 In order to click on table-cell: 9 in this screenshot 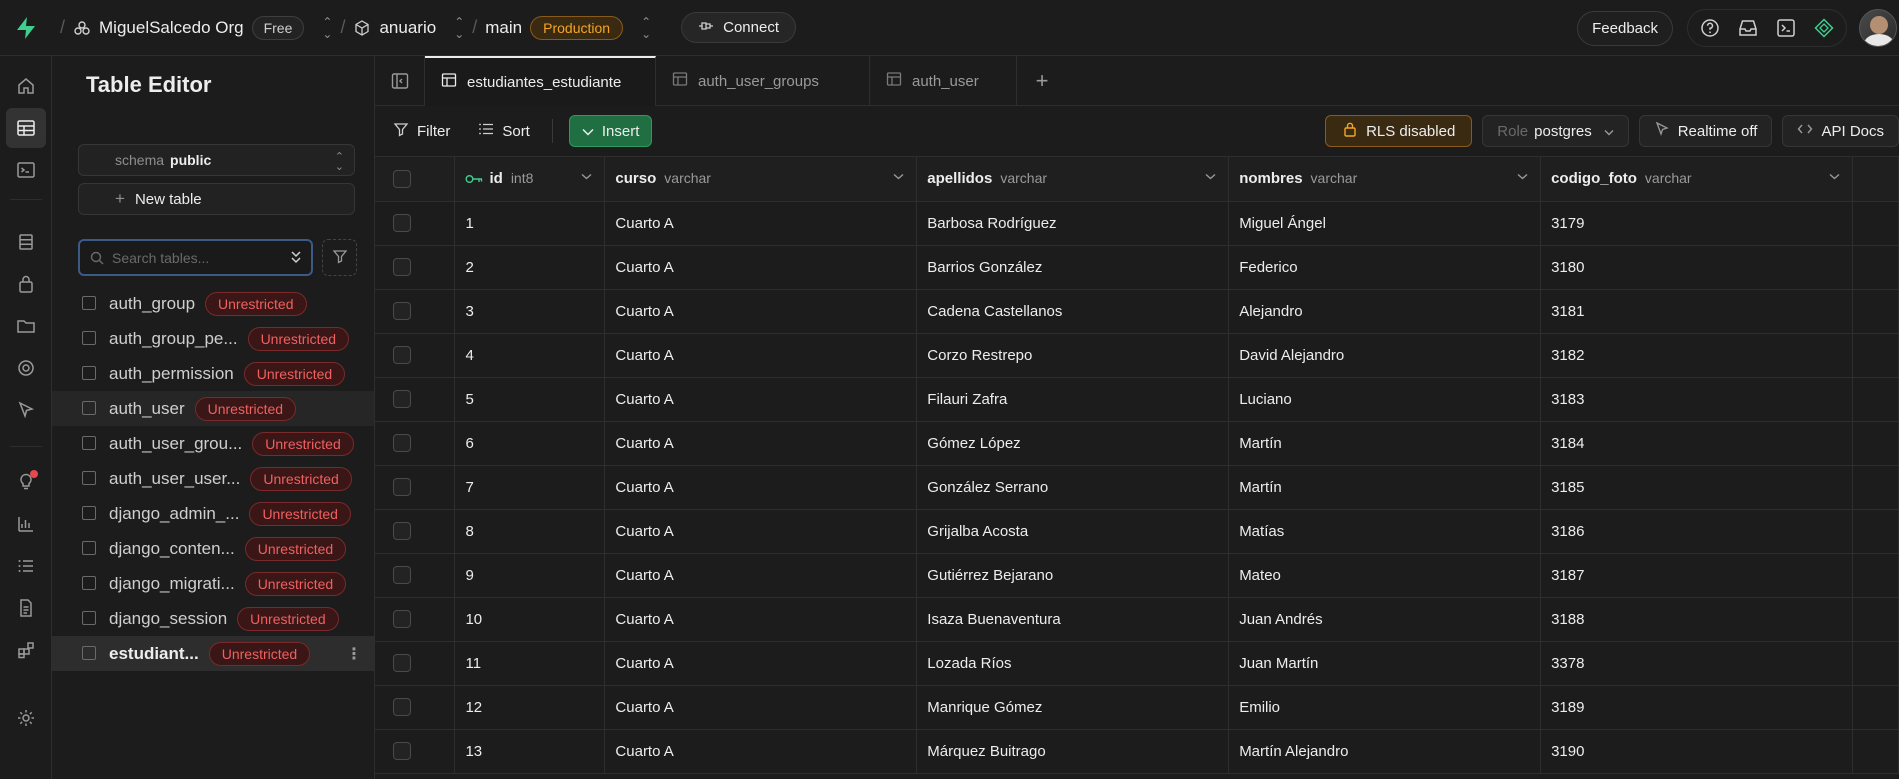, I will do `click(530, 575)`.